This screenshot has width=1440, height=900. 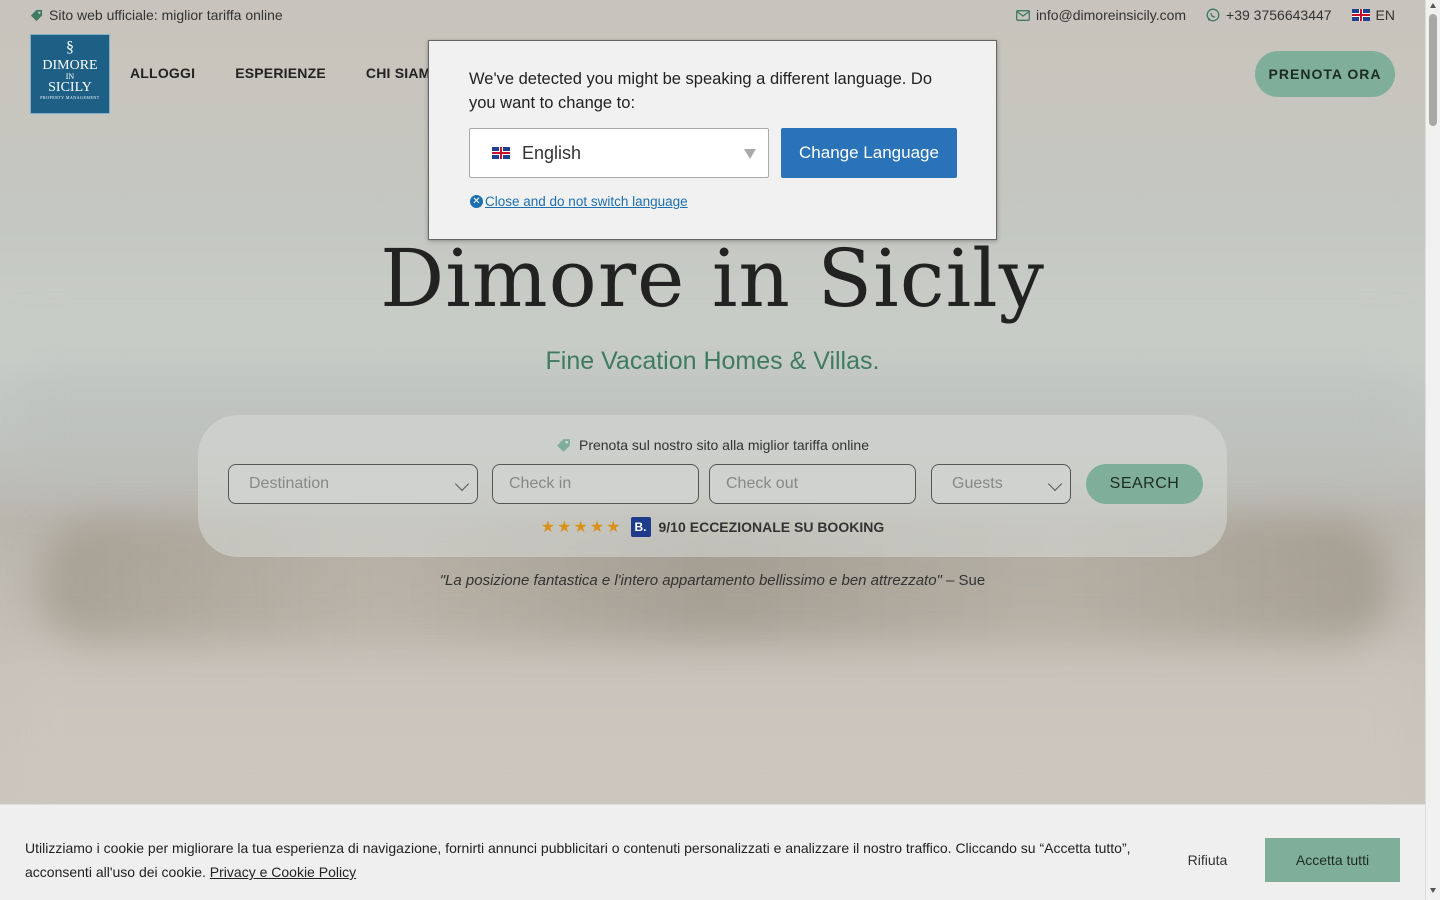 What do you see at coordinates (1332, 860) in the screenshot?
I see `accept-cookies-button: Accetta tutti` at bounding box center [1332, 860].